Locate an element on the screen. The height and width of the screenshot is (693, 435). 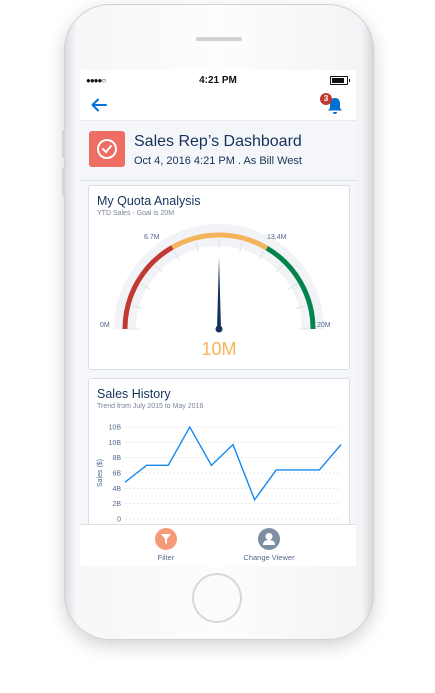
filter-label: Filter is located at coordinates (166, 557).